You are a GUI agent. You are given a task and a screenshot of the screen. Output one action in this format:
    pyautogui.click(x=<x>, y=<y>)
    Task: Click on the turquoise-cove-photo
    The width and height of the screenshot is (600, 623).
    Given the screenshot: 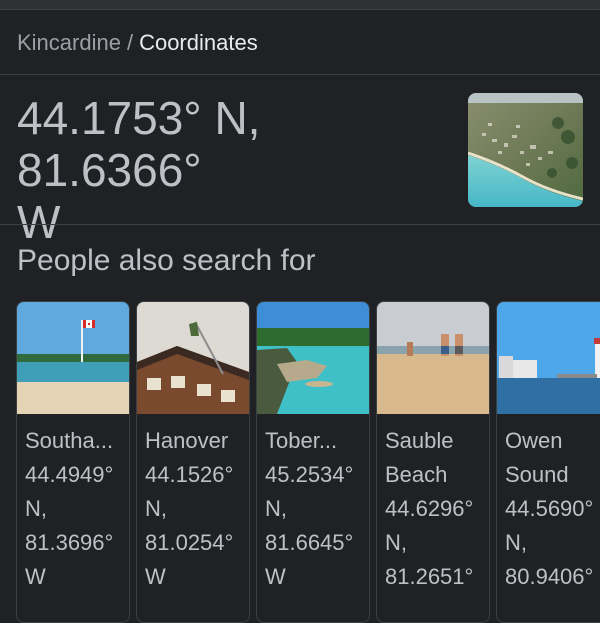 What is the action you would take?
    pyautogui.click(x=313, y=358)
    